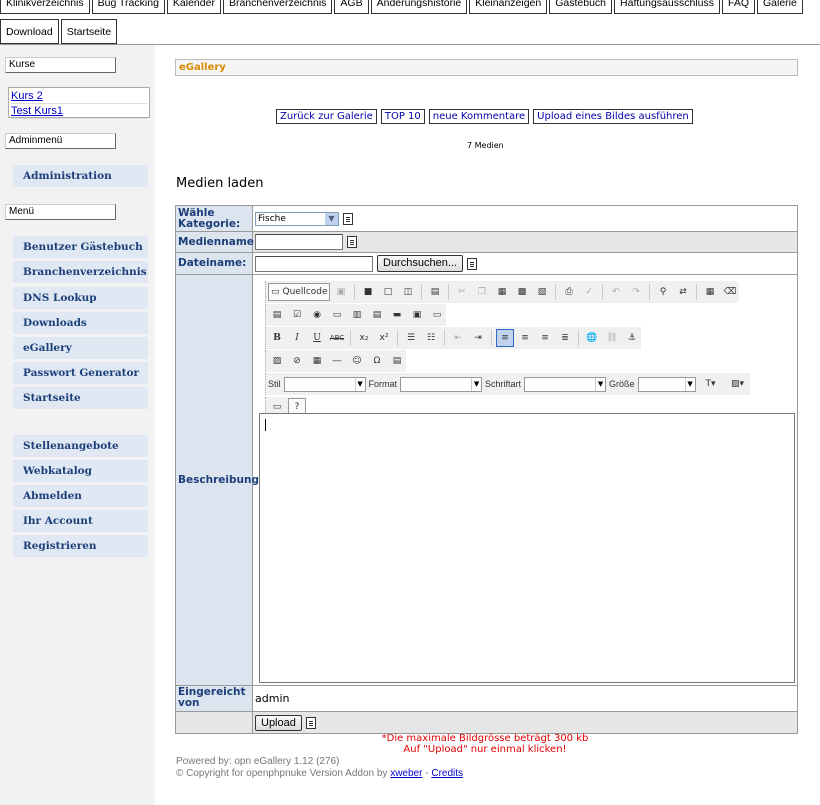 Image resolution: width=820 pixels, height=805 pixels. I want to click on tab-startseite: Startseite, so click(89, 31).